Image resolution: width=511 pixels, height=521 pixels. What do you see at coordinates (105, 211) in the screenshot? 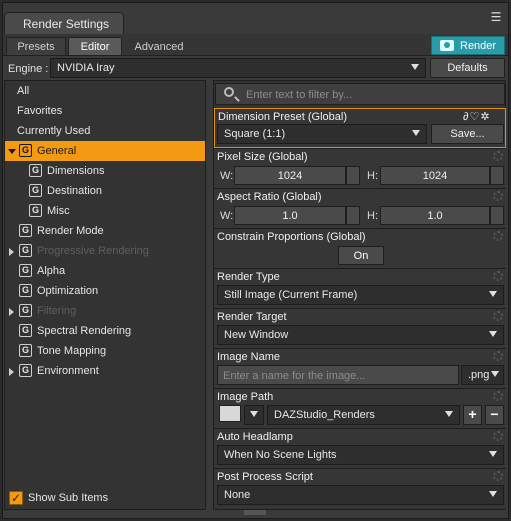
I see `sidebar-item-misc: G Misc` at bounding box center [105, 211].